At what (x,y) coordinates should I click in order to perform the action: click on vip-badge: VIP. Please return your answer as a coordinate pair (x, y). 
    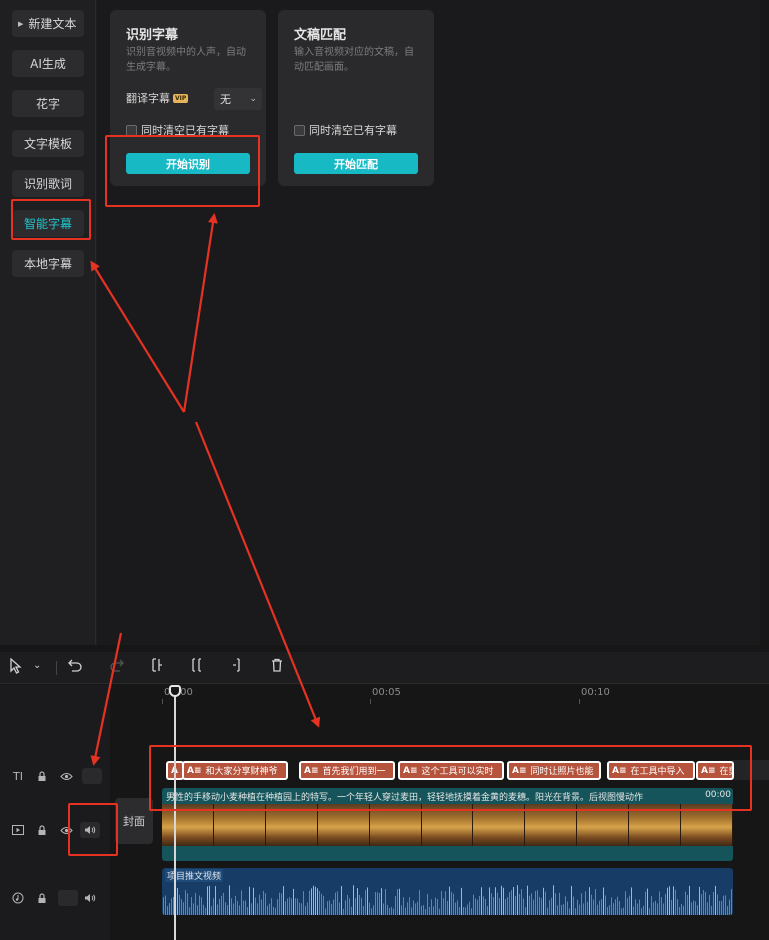
    Looking at the image, I should click on (181, 98).